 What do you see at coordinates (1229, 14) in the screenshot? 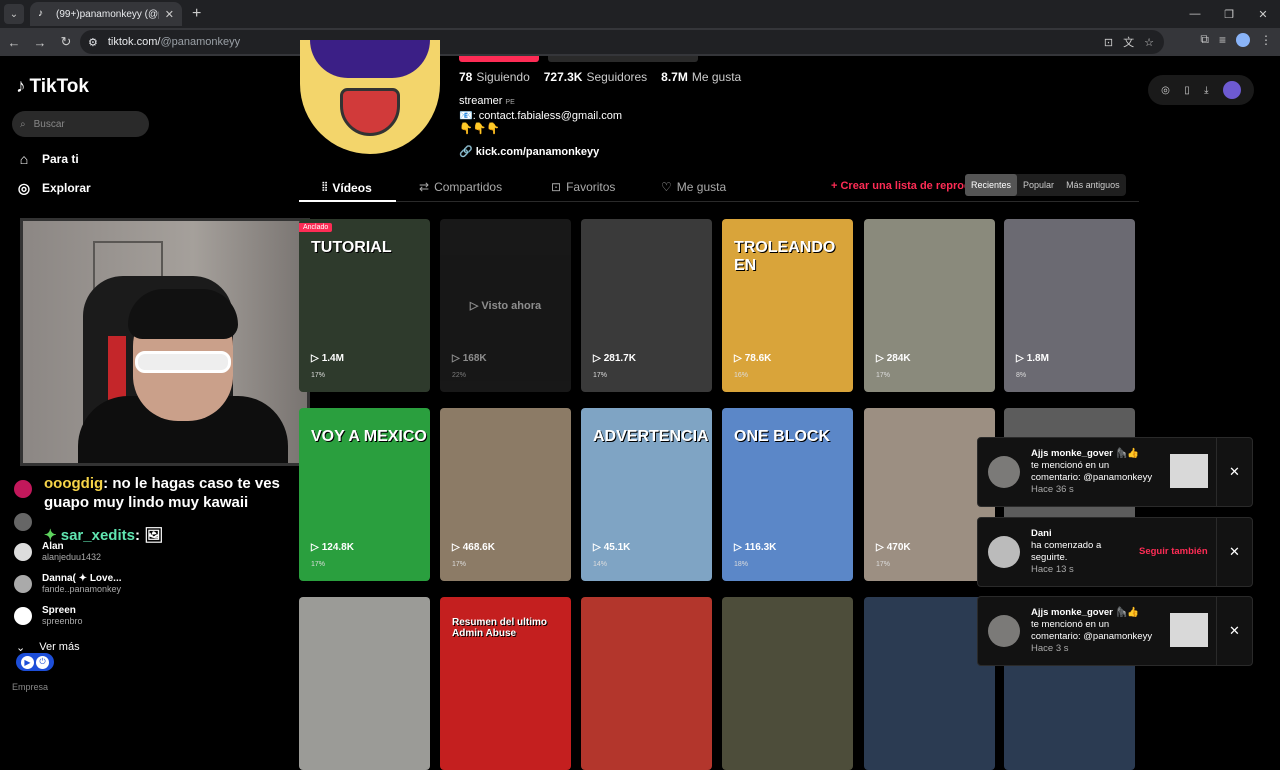
I see `restore-icon: ❐` at bounding box center [1229, 14].